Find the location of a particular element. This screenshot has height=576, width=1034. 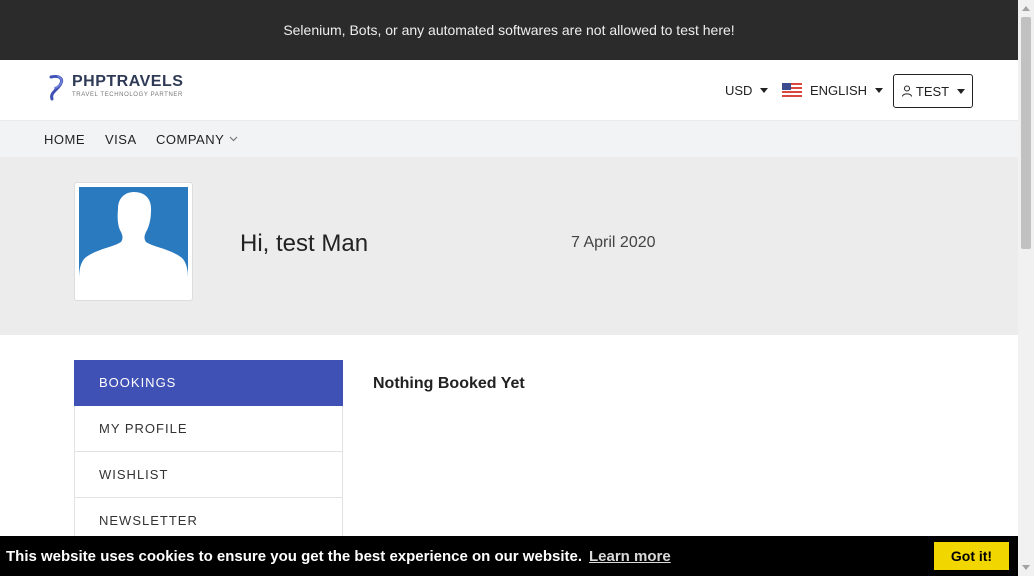

phptravels-logo-icon is located at coordinates (56, 88).